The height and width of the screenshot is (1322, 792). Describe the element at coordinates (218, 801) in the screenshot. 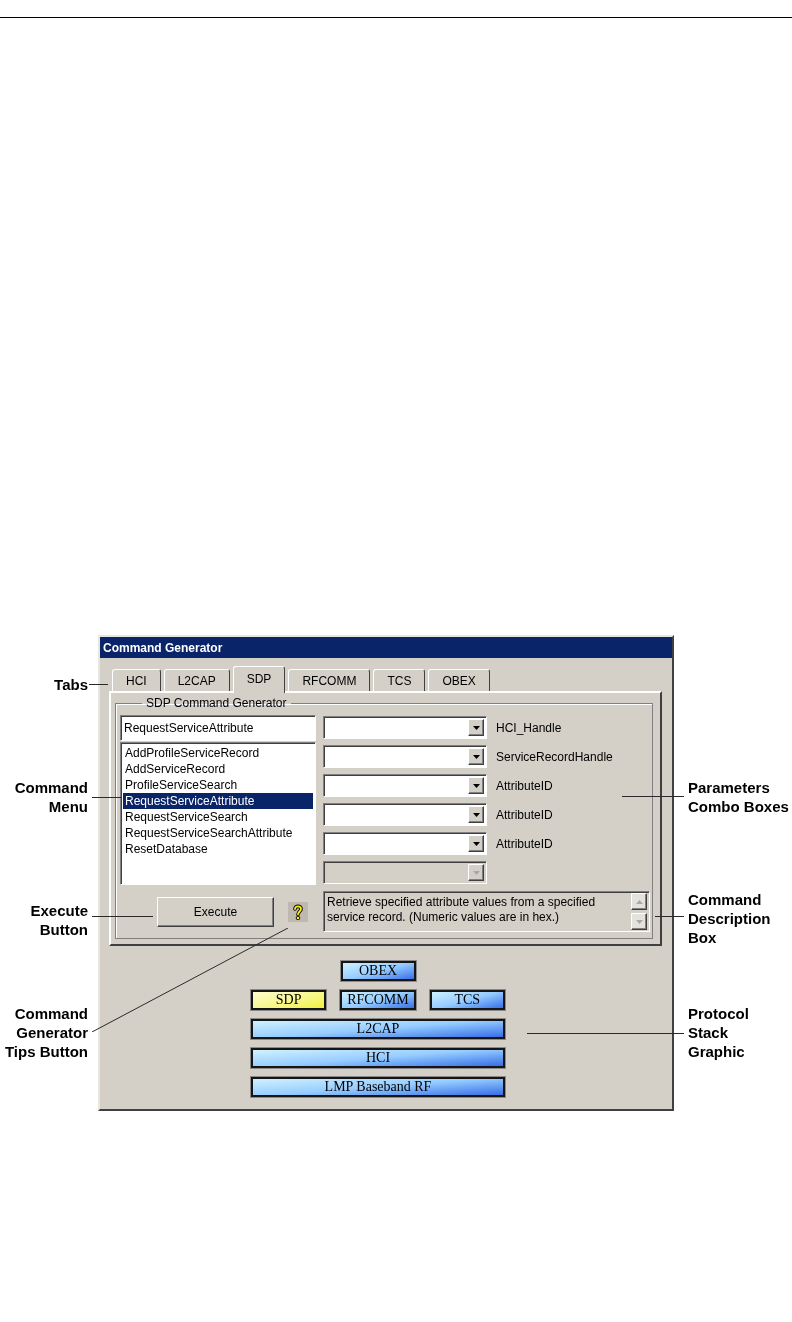

I see `list-item: RequestServiceAttribute` at that location.